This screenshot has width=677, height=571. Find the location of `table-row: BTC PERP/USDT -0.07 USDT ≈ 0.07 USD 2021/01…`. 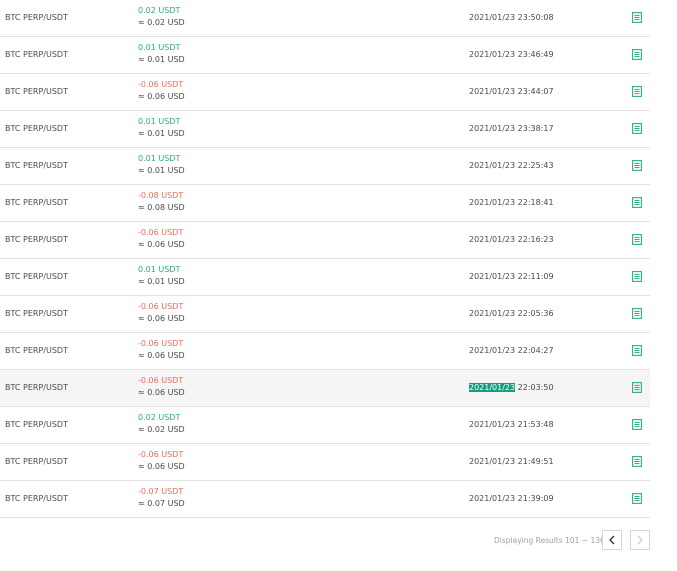

table-row: BTC PERP/USDT -0.07 USDT ≈ 0.07 USD 2021/01… is located at coordinates (325, 499).